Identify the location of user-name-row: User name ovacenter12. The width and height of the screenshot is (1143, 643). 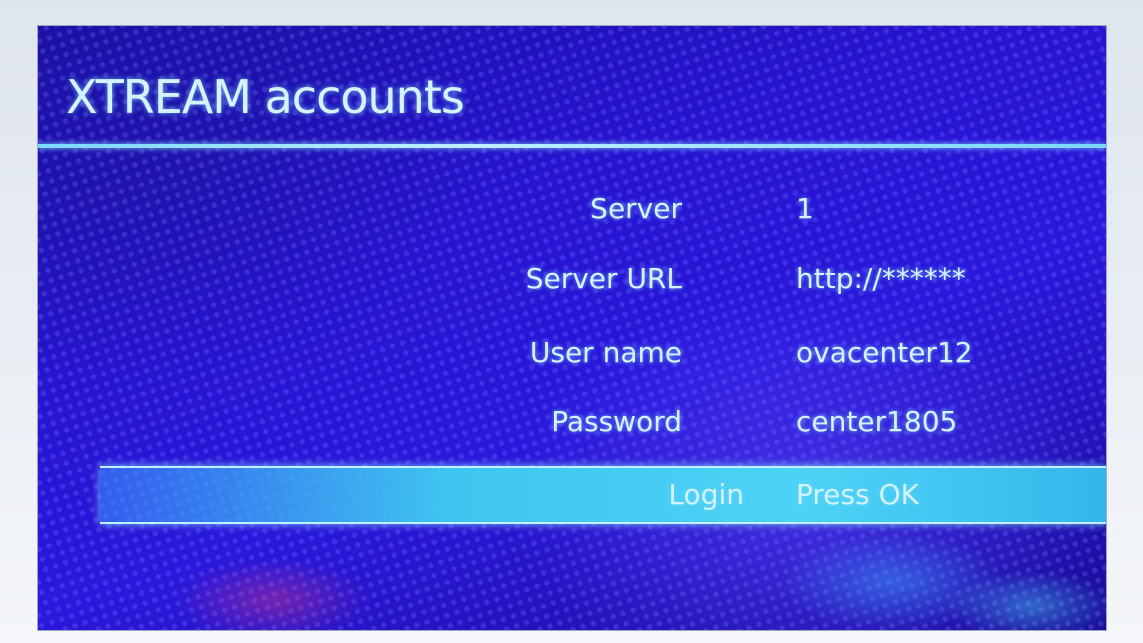
(572, 353).